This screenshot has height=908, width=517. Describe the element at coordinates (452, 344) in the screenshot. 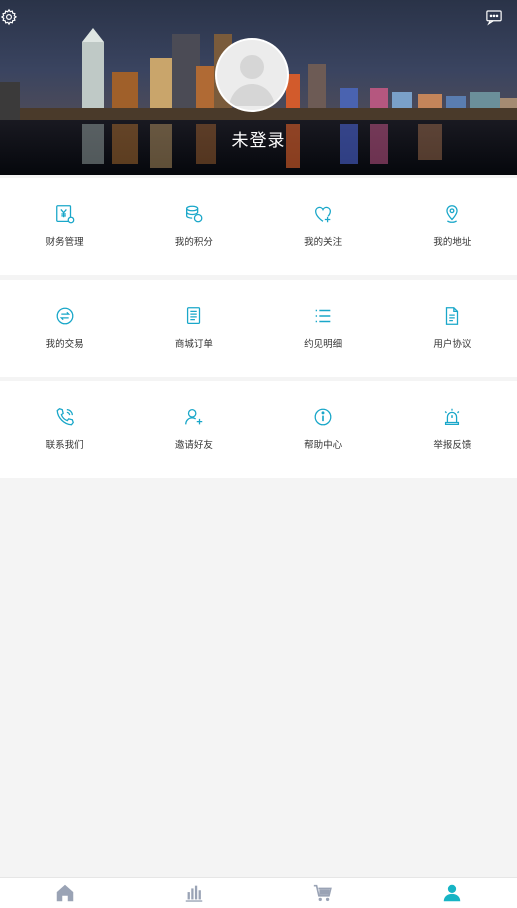

I see `menu-item-label: 用户协议` at that location.